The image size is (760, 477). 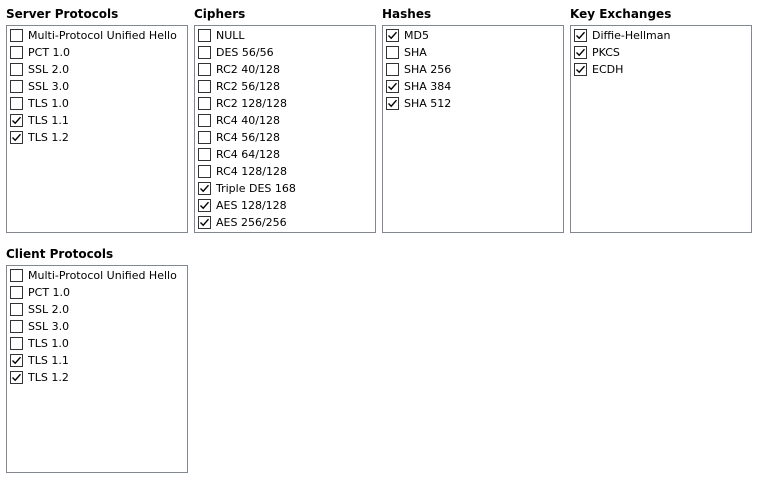 I want to click on list-item-label: Multi-Protocol Unified Hello, so click(x=102, y=35).